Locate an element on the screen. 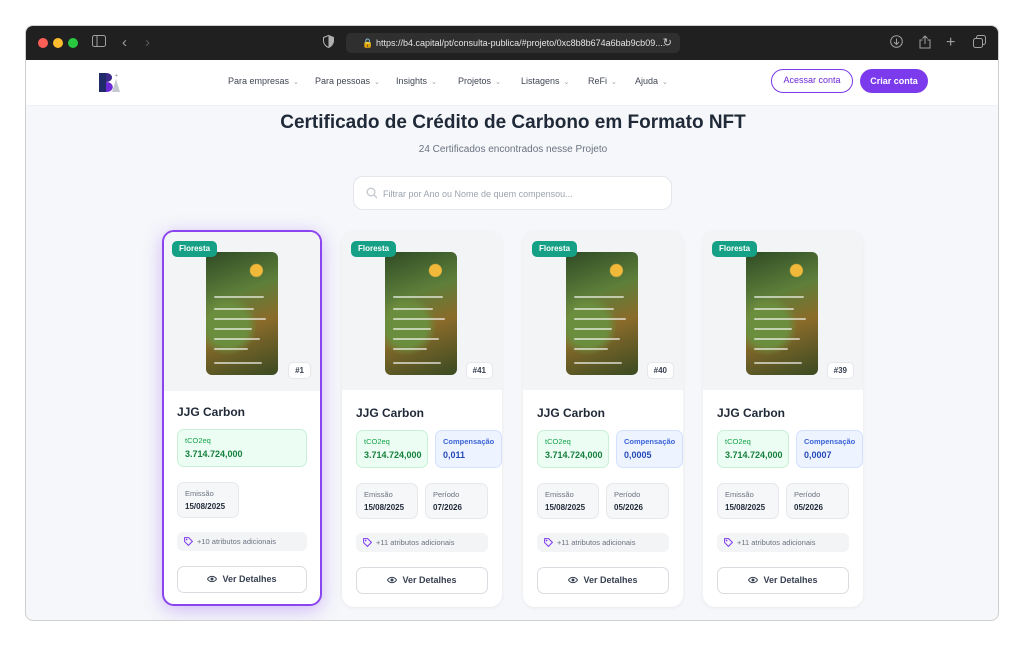 The height and width of the screenshot is (645, 1024). nft-image-area: Floresta #40 is located at coordinates (603, 310).